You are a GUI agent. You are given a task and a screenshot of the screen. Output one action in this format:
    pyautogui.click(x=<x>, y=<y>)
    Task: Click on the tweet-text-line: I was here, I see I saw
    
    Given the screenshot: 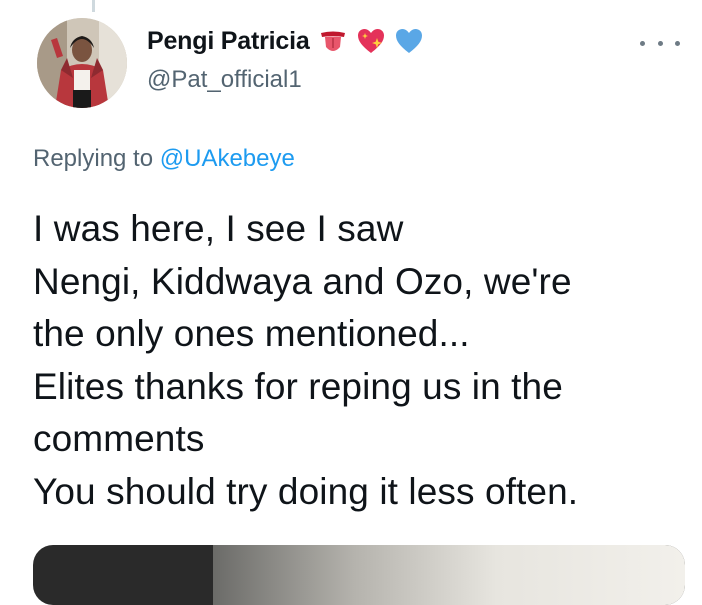 What is the action you would take?
    pyautogui.click(x=218, y=228)
    